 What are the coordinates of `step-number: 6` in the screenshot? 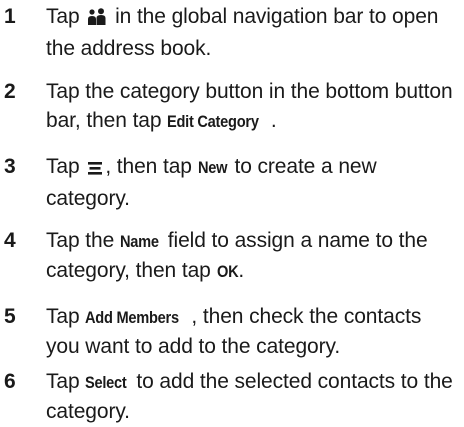 It's located at (10, 381).